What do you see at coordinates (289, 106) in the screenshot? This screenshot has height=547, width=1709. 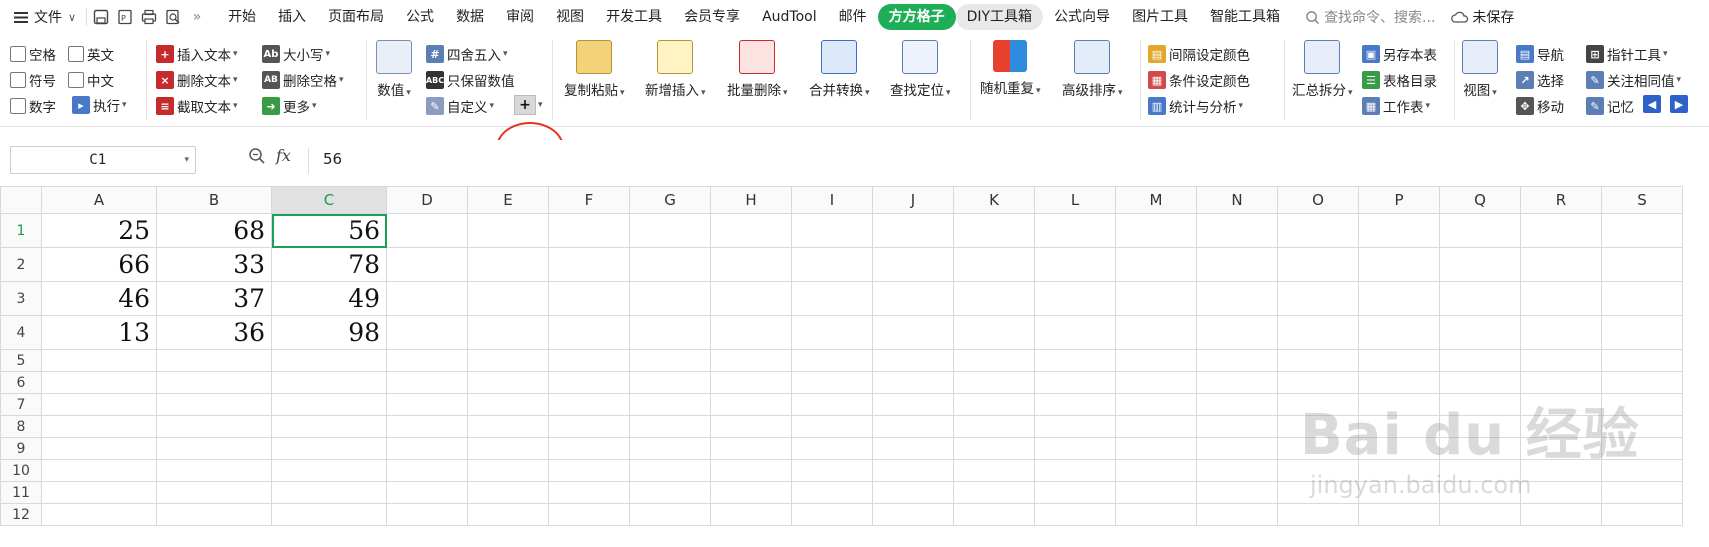 I see `more-button: ➜ 更多 ▾` at bounding box center [289, 106].